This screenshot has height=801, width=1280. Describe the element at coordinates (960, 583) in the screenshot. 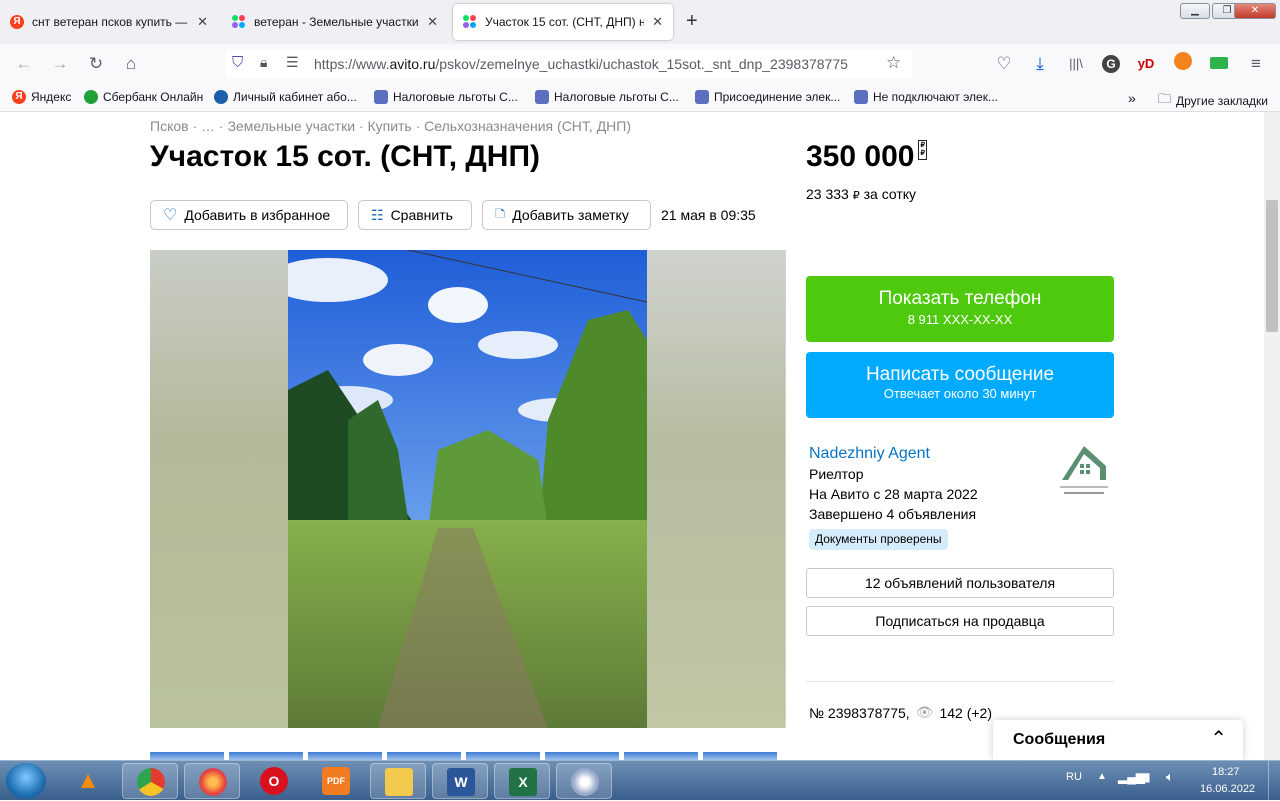

I see `user-ads-button: 12 объявлений пользователя` at that location.